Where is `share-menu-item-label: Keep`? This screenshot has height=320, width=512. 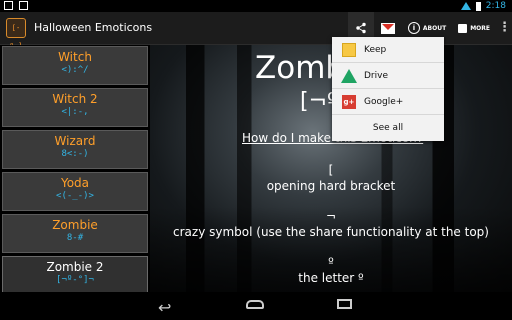
share-menu-item-label: Keep is located at coordinates (375, 49).